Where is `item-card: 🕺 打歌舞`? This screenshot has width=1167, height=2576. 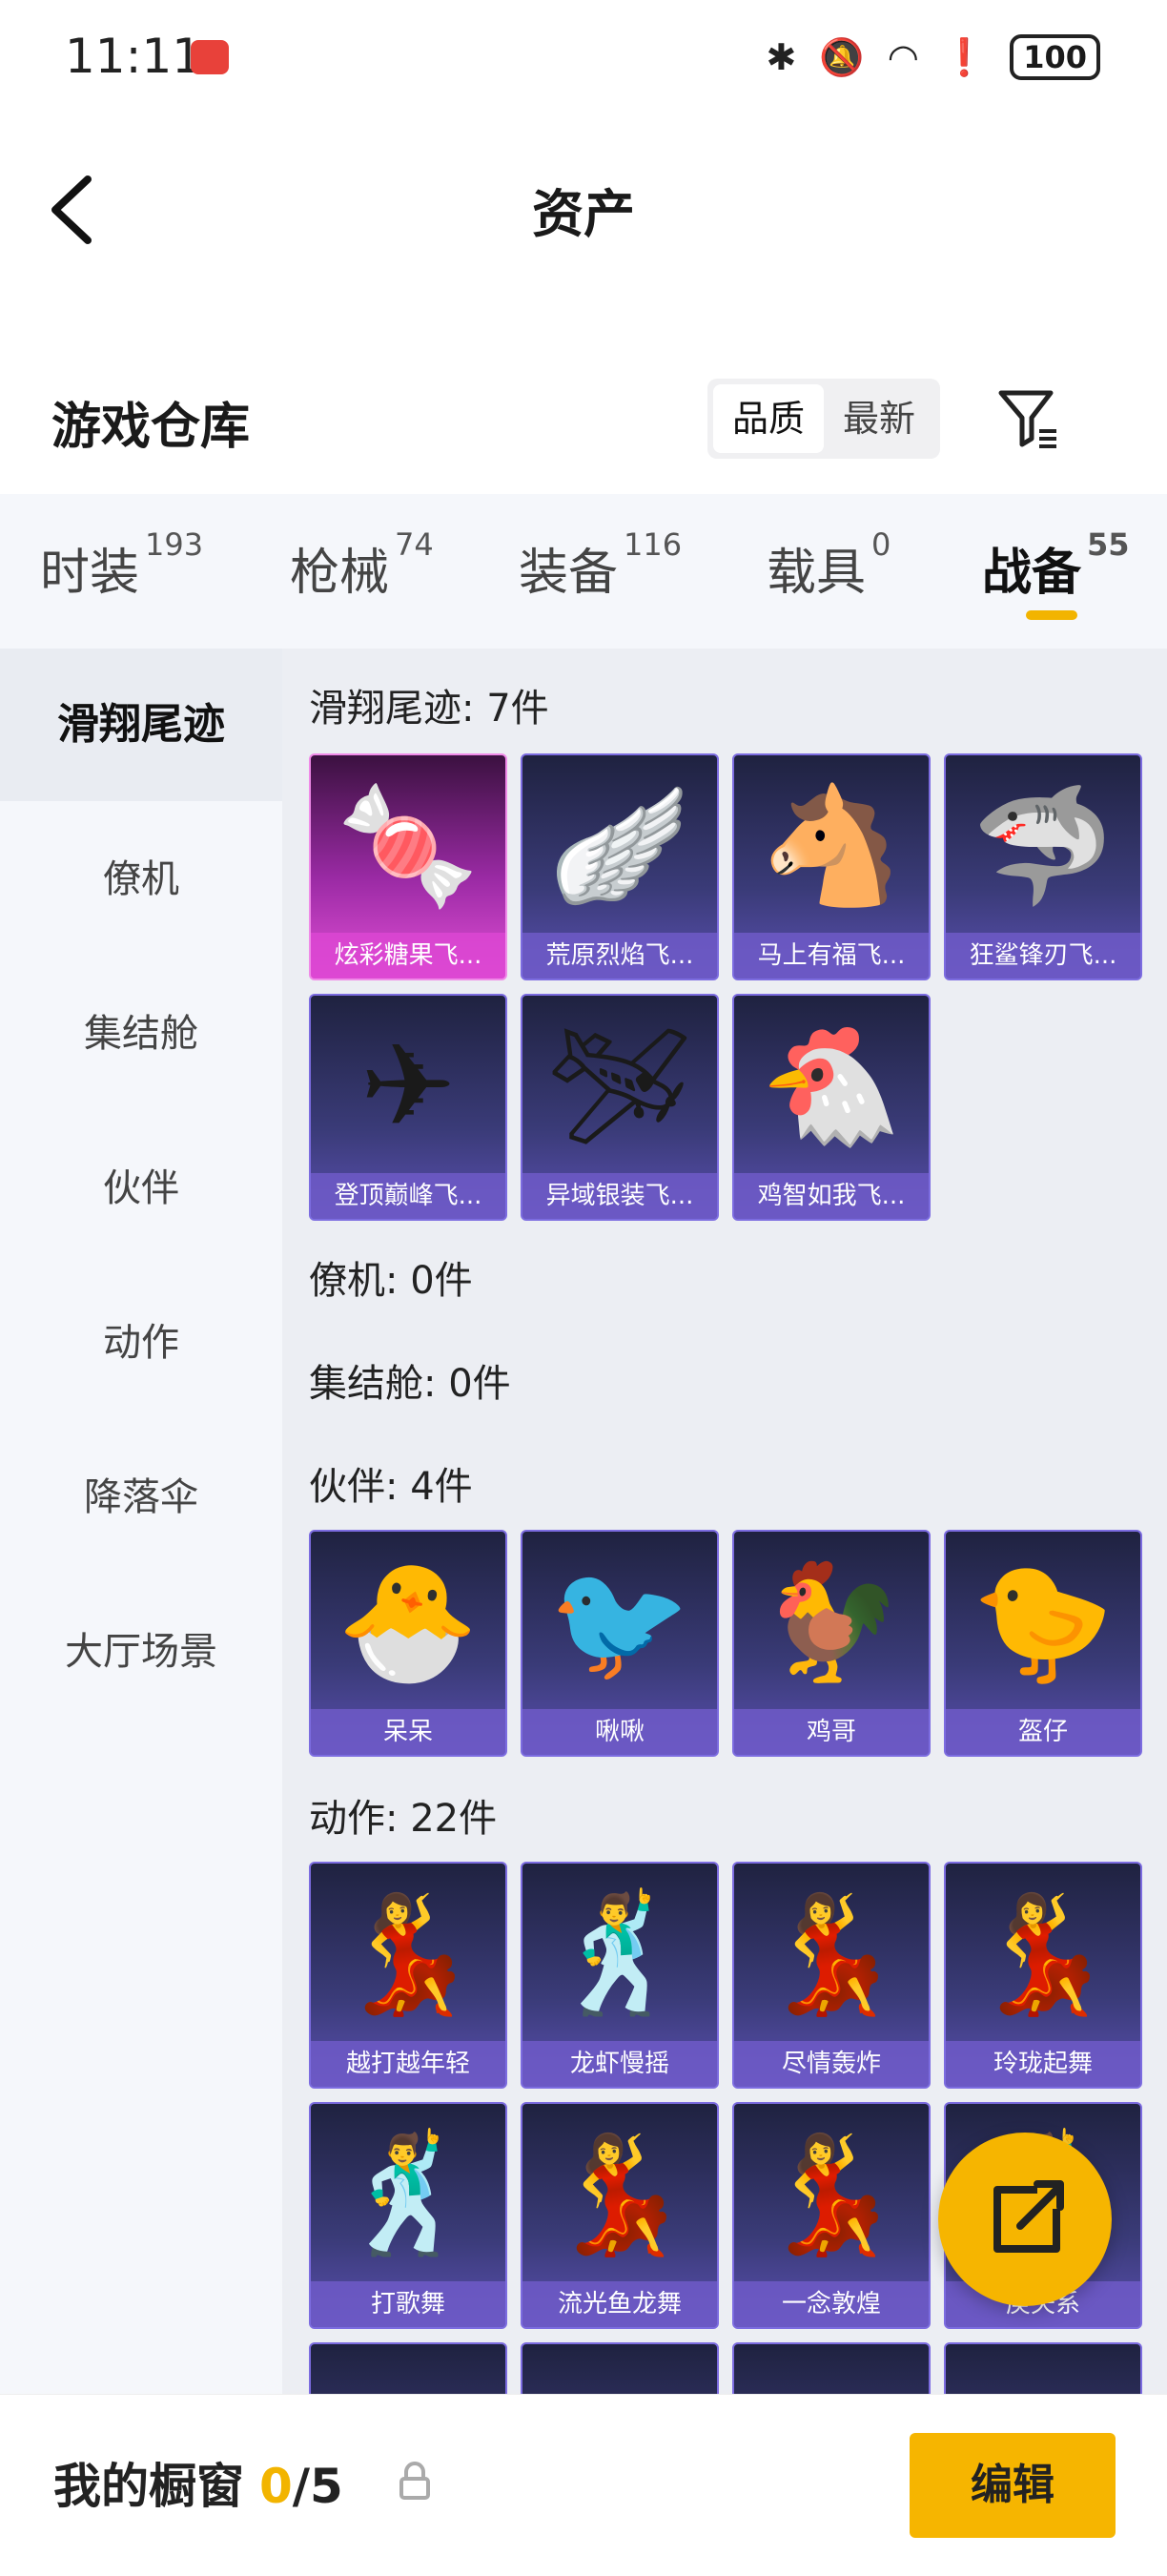
item-card: 🕺 打歌舞 is located at coordinates (408, 2215).